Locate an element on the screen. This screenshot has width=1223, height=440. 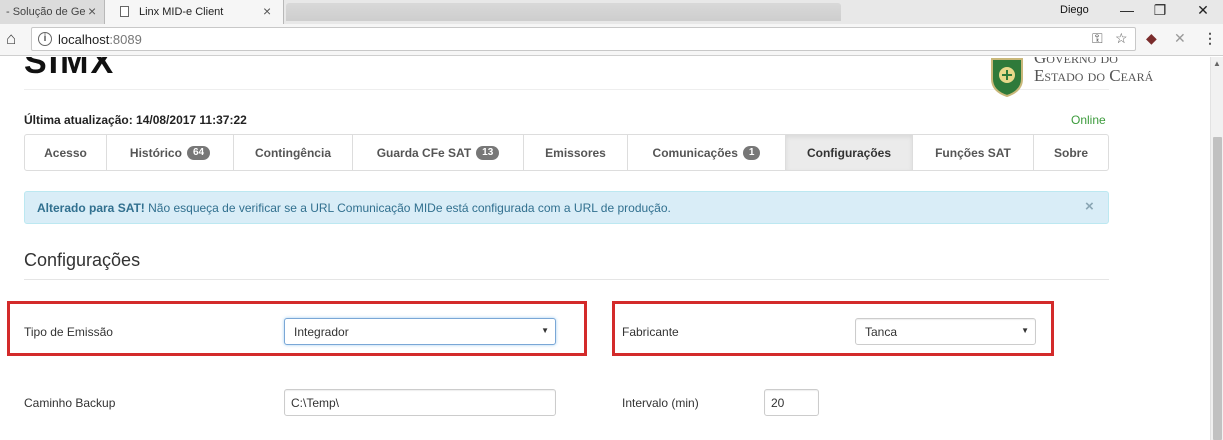
url-text: localhost:8089 is located at coordinates (100, 39).